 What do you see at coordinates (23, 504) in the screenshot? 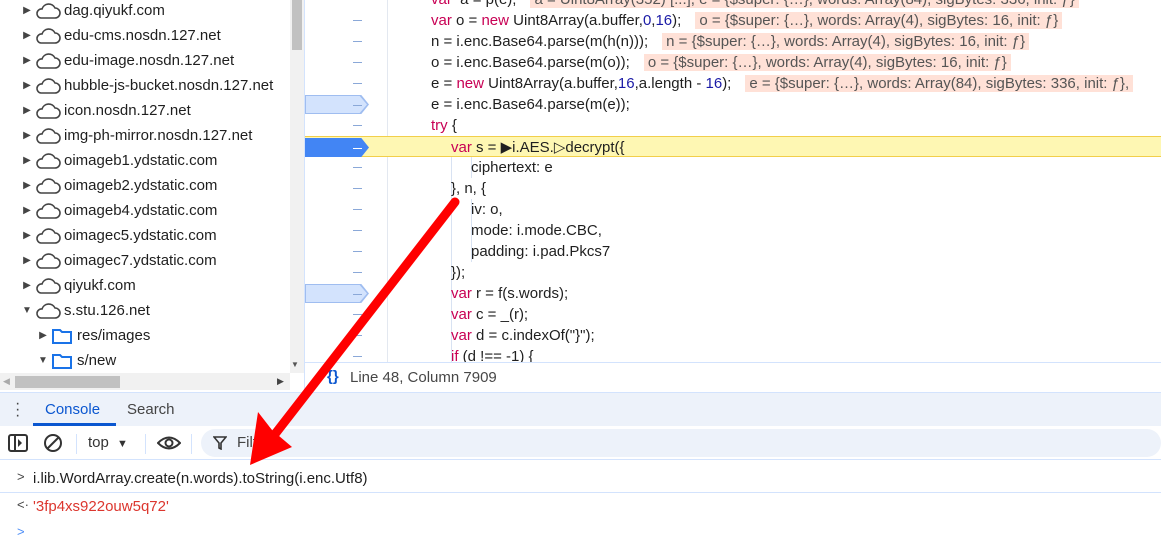
I see `result-arrow-icon: <·` at bounding box center [23, 504].